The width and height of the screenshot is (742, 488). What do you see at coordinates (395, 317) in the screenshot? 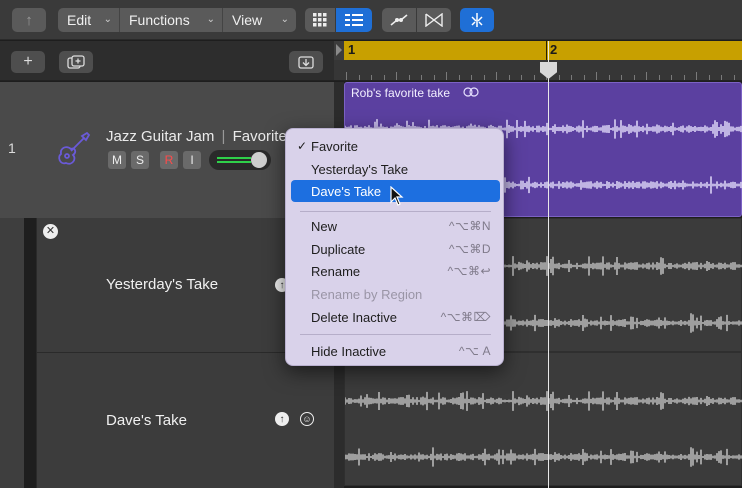
I see `menu-item-delete-inactive: Delete Inactive ^⌥⌘⌦` at bounding box center [395, 317].